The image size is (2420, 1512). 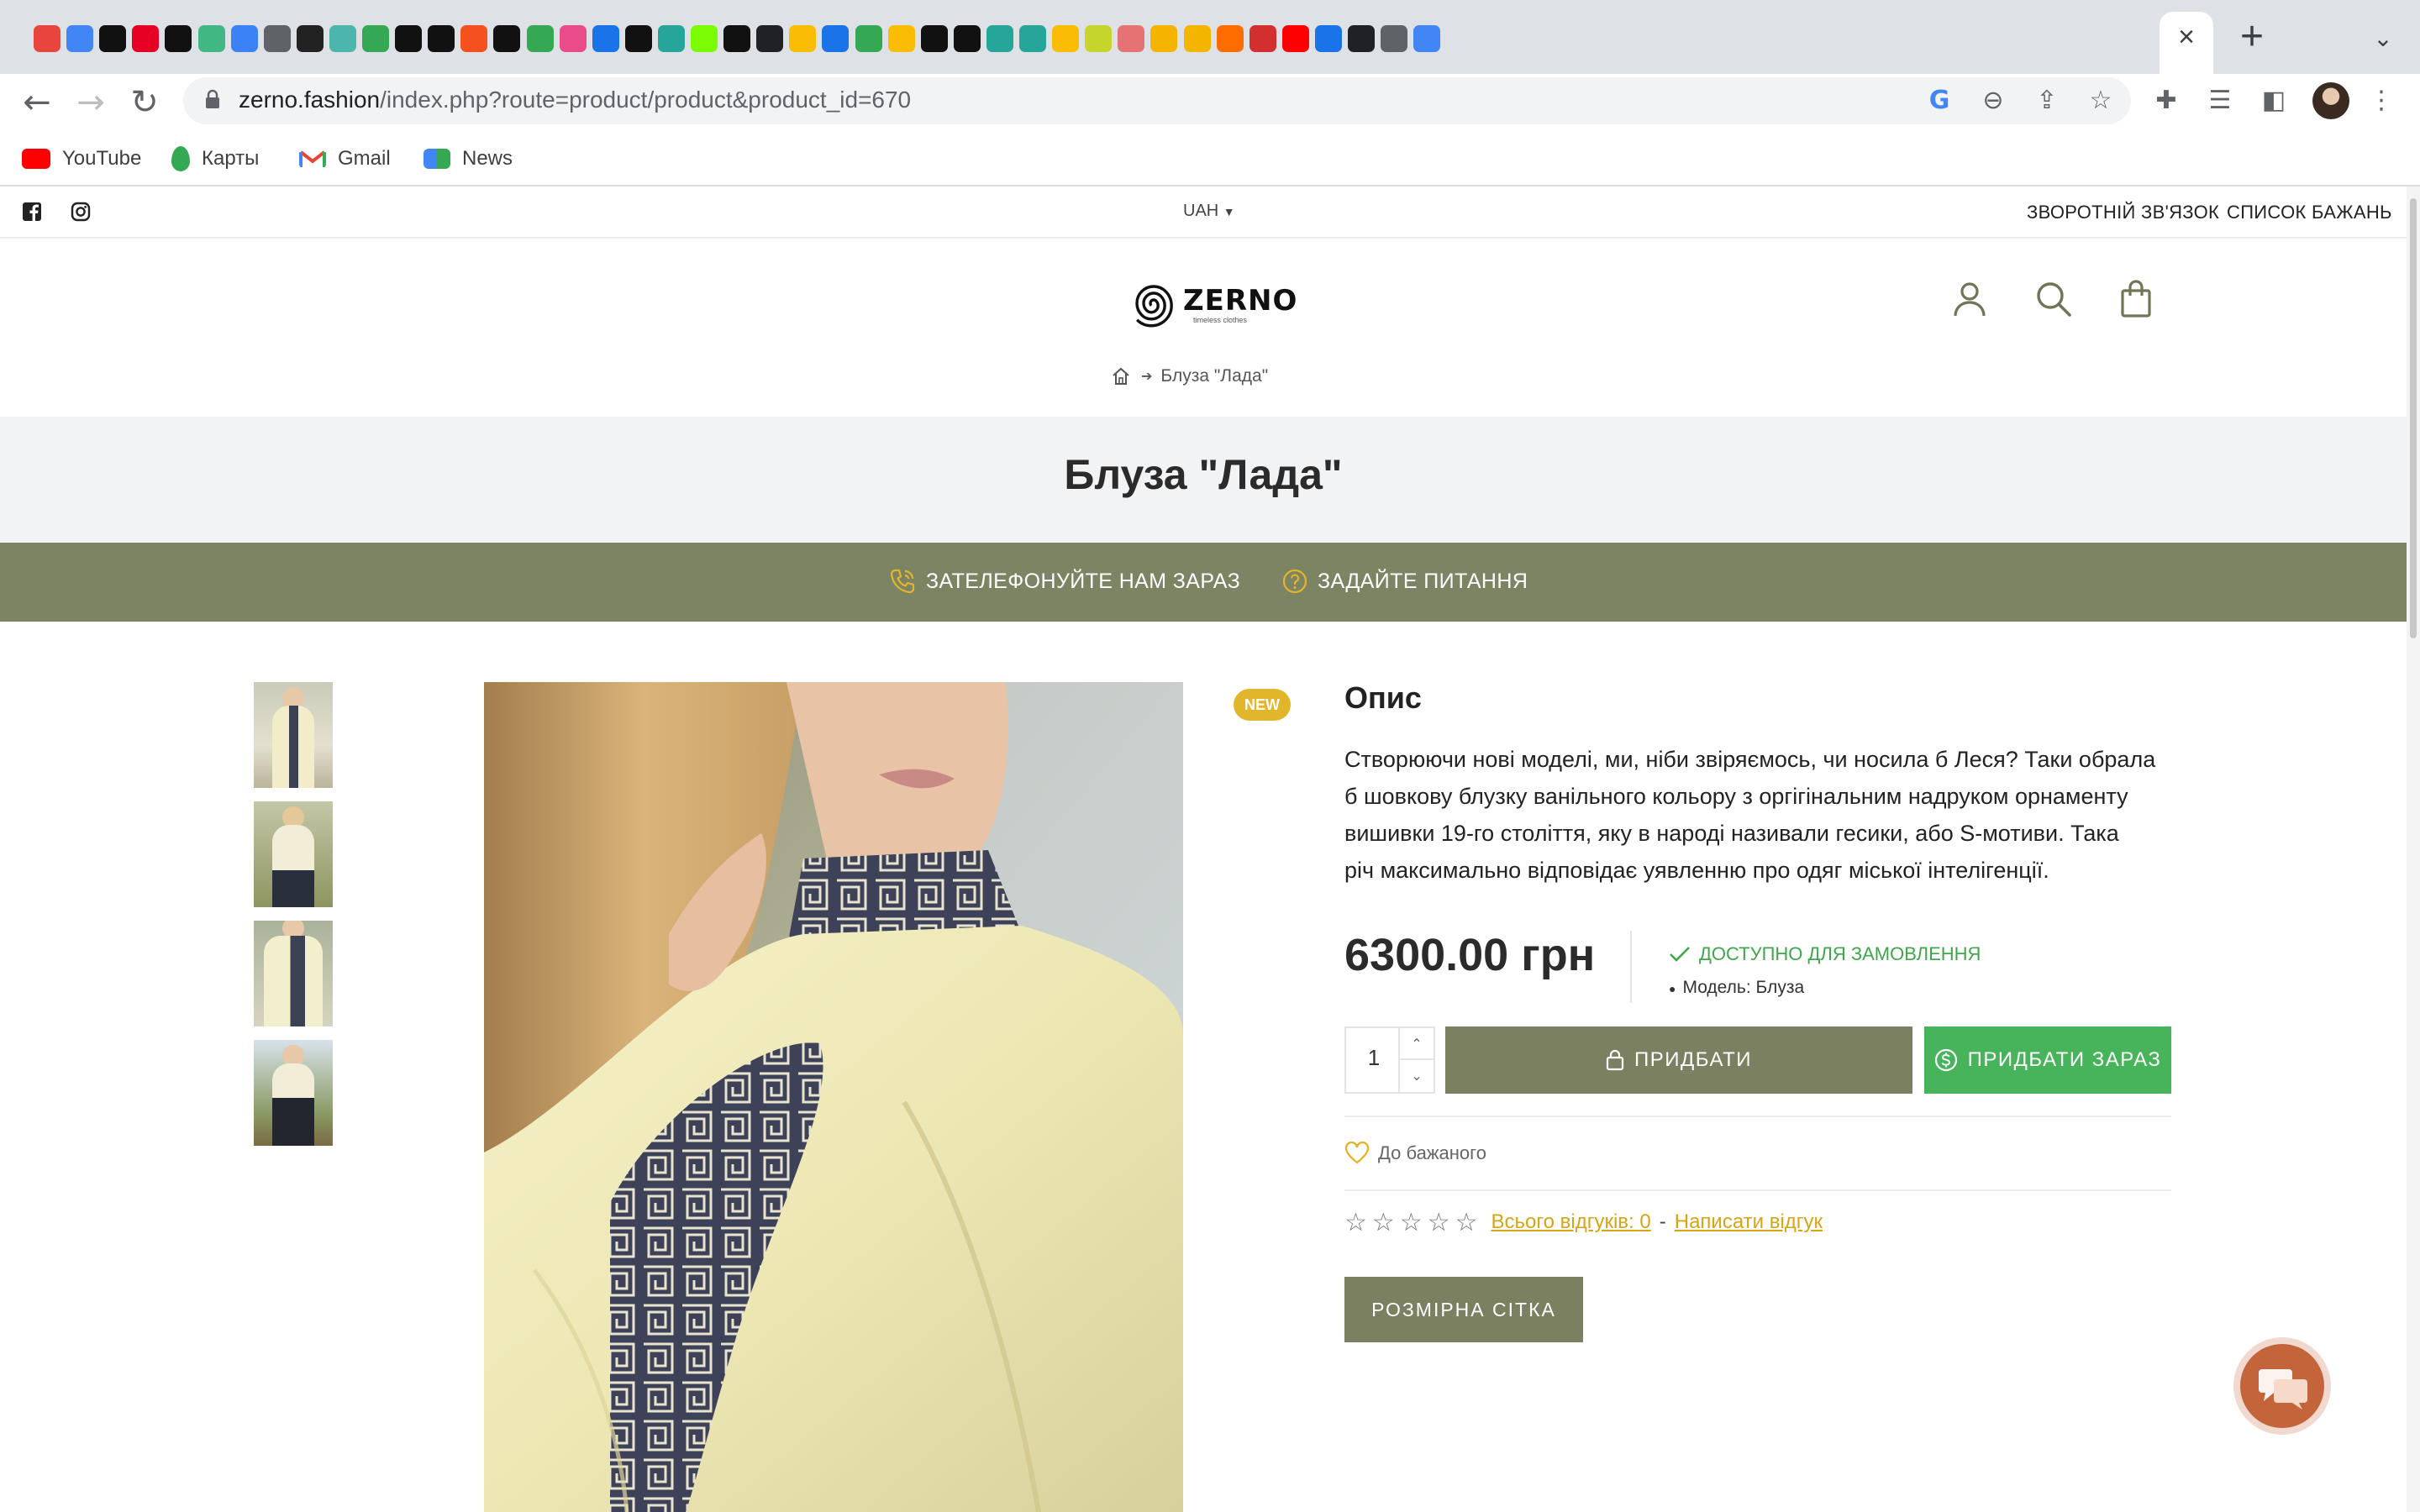 What do you see at coordinates (2101, 101) in the screenshot?
I see `bookmark-star-icon: ☆` at bounding box center [2101, 101].